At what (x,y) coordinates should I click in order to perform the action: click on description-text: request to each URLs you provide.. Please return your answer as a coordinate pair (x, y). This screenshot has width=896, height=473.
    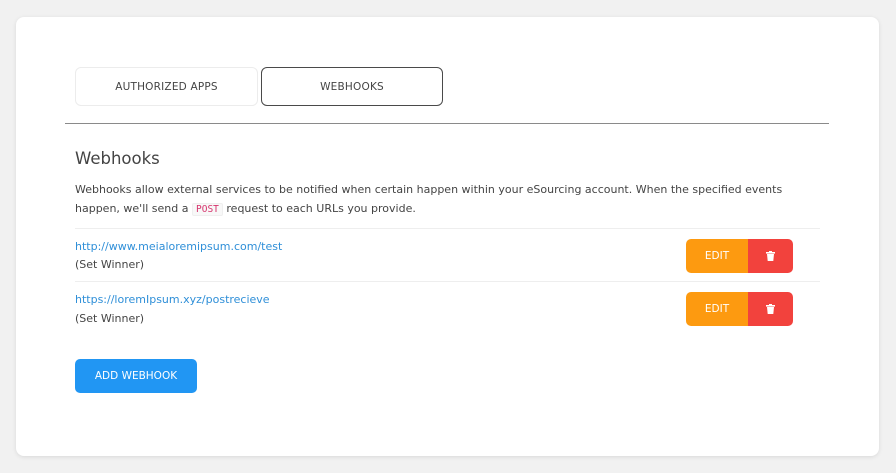
    Looking at the image, I should click on (321, 208).